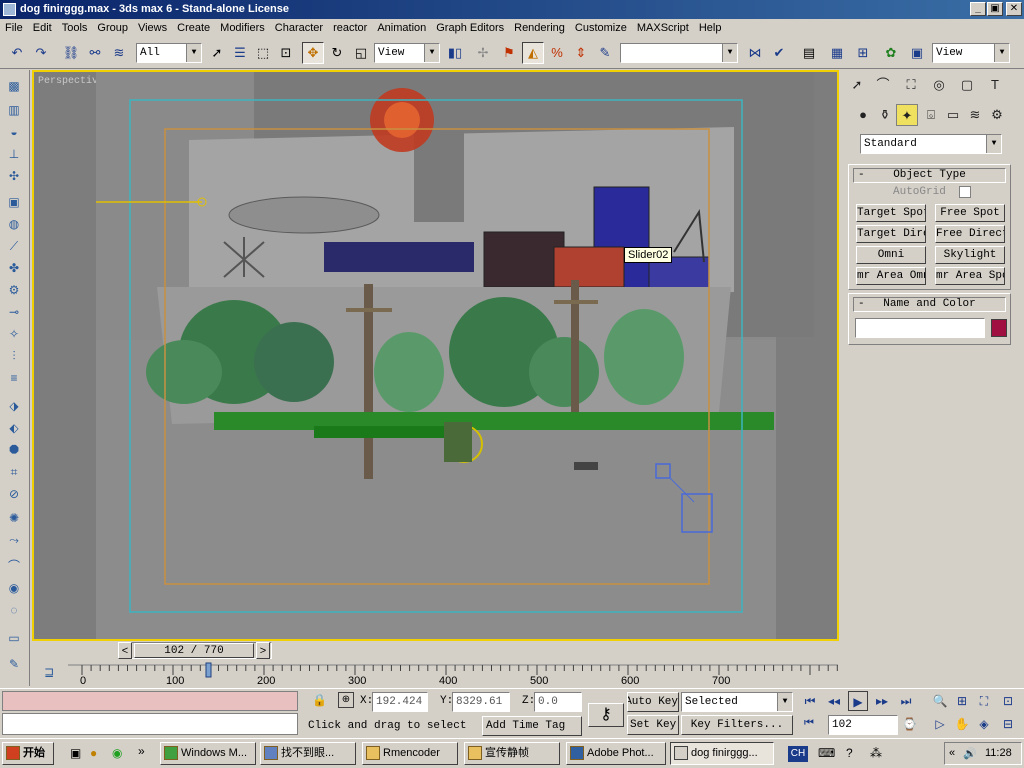 The width and height of the screenshot is (1024, 768). Describe the element at coordinates (809, 53) in the screenshot. I see `layer-manager-icon: ▤` at that location.